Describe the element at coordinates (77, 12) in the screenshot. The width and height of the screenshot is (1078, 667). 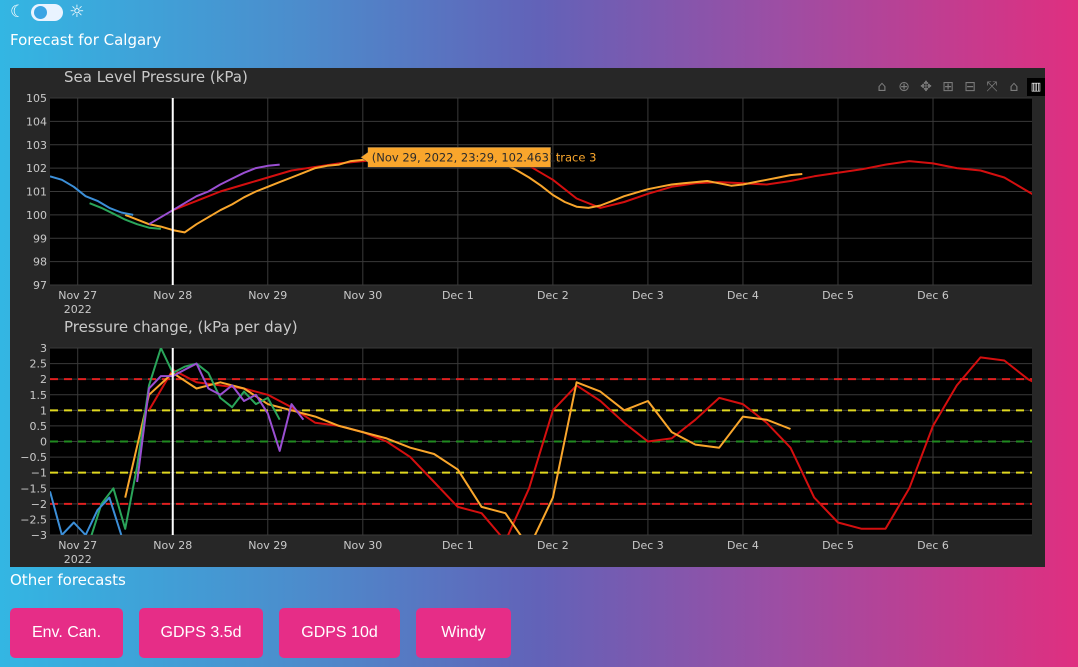
I see `sun-icon: ☼` at that location.